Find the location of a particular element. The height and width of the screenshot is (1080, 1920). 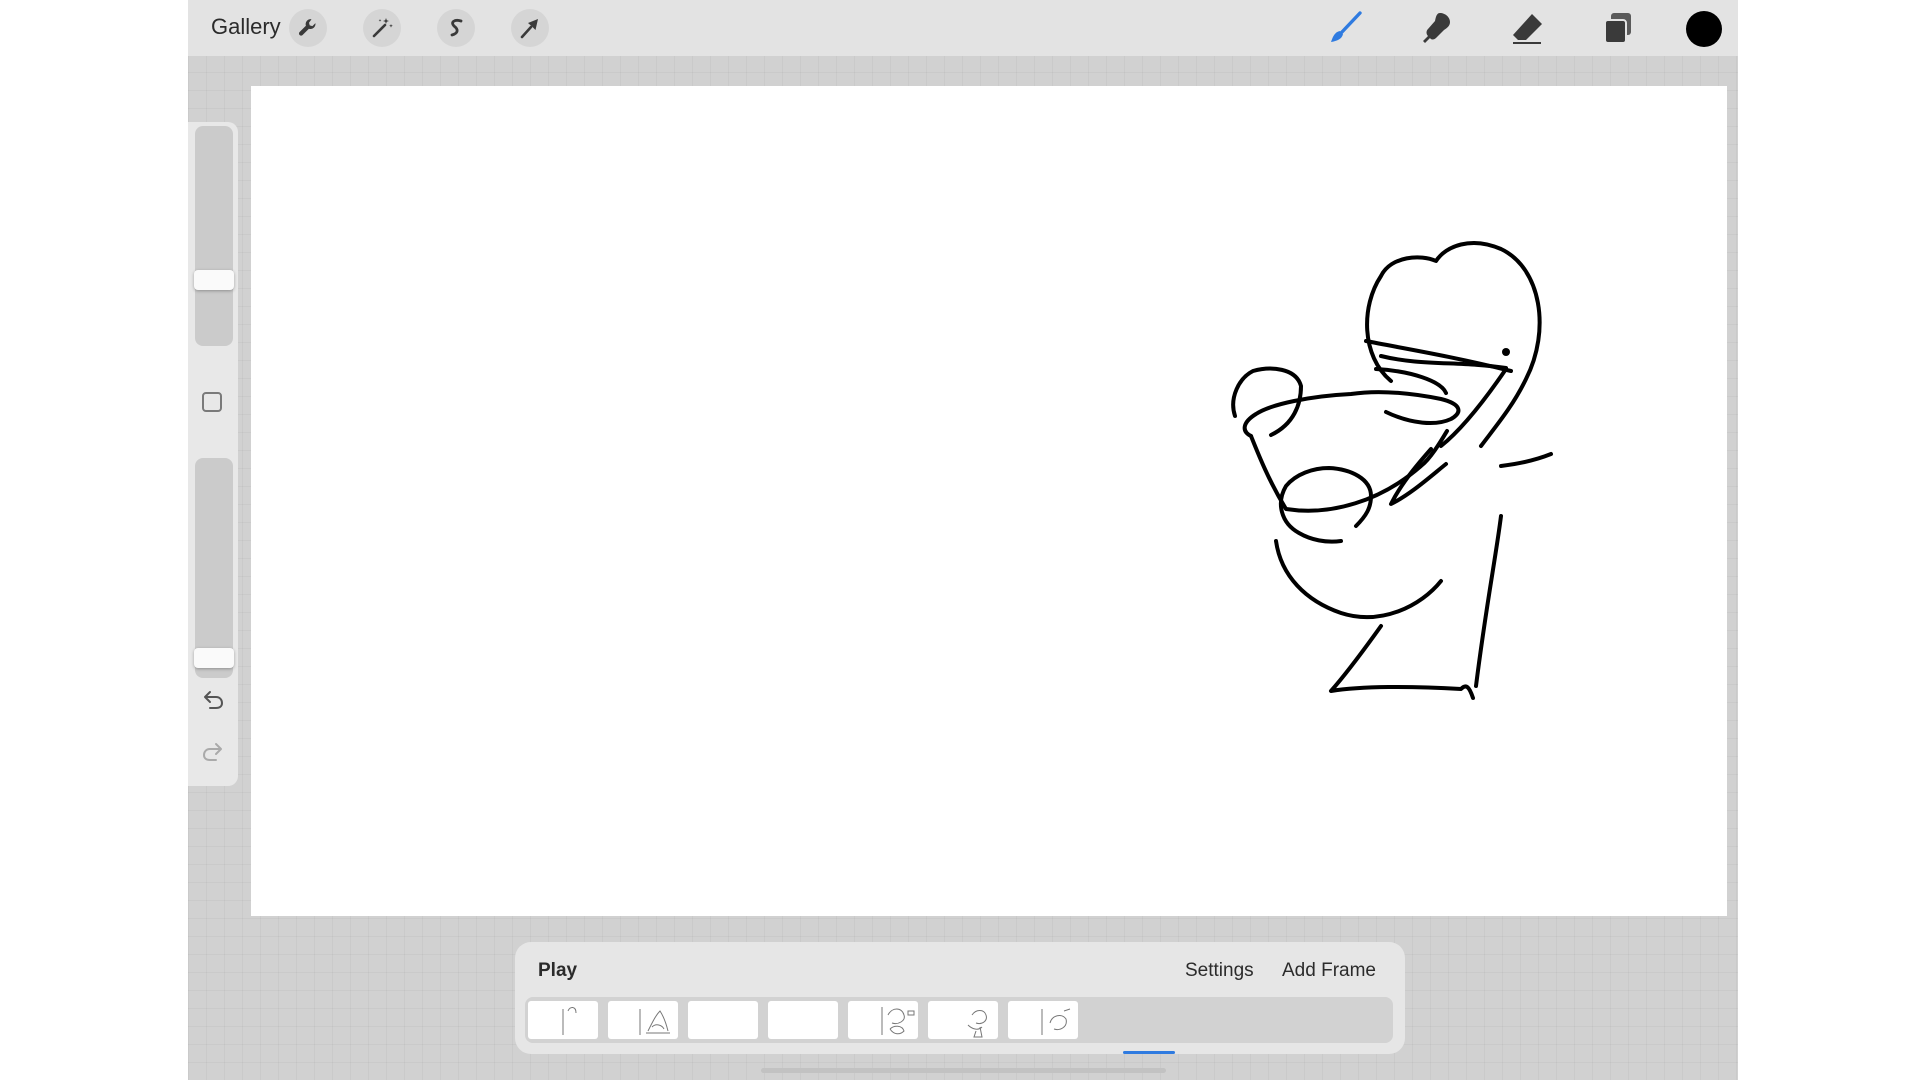

magic-wand-icon is located at coordinates (382, 28).